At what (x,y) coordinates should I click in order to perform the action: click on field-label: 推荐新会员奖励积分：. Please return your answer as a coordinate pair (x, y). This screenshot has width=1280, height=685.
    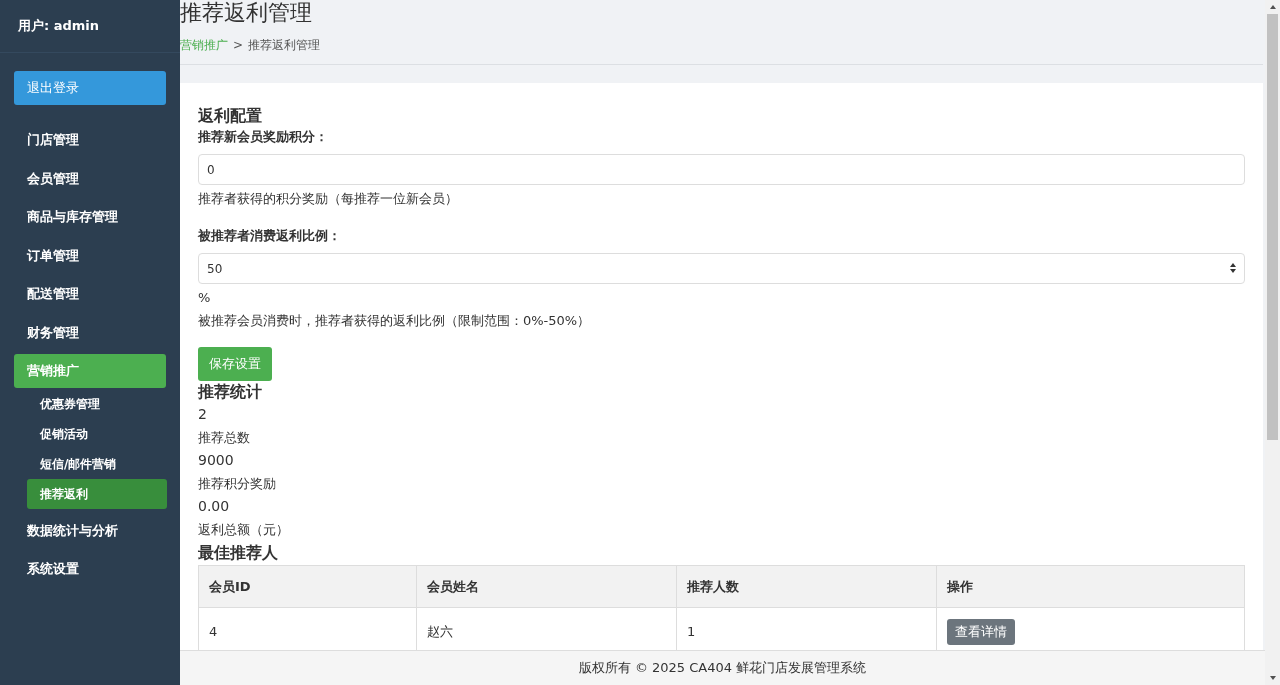
    Looking at the image, I should click on (263, 137).